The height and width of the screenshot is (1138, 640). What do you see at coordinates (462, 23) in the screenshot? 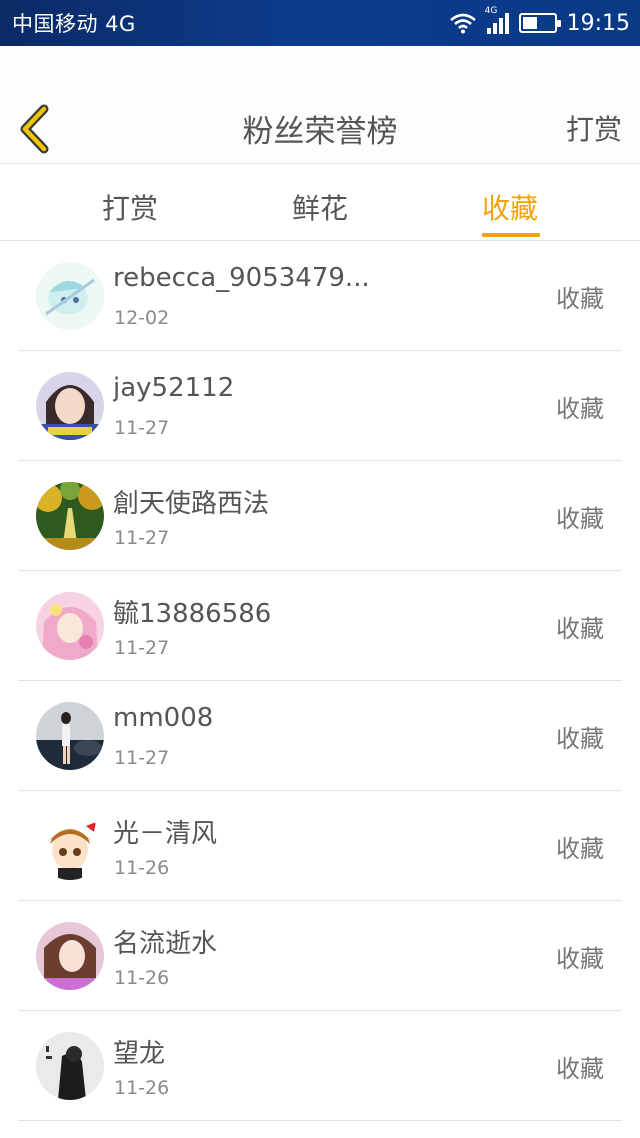
I see `wifi-icon` at bounding box center [462, 23].